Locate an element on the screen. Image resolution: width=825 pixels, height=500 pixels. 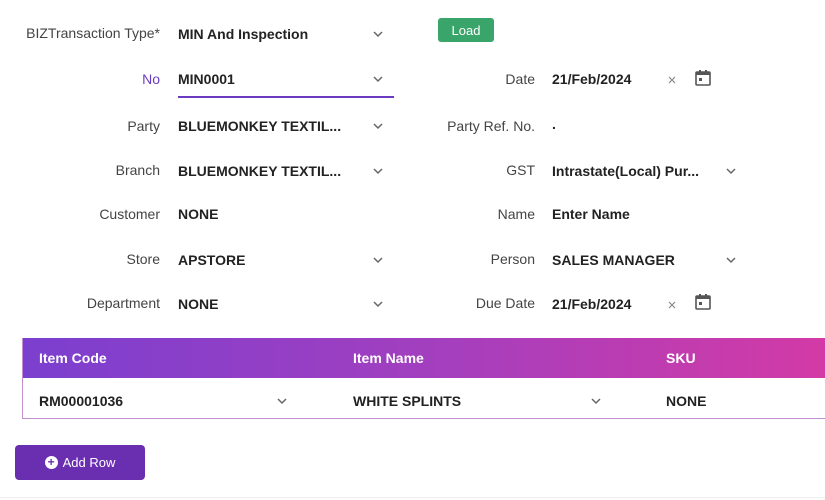
customer-value: NONE is located at coordinates (198, 214).